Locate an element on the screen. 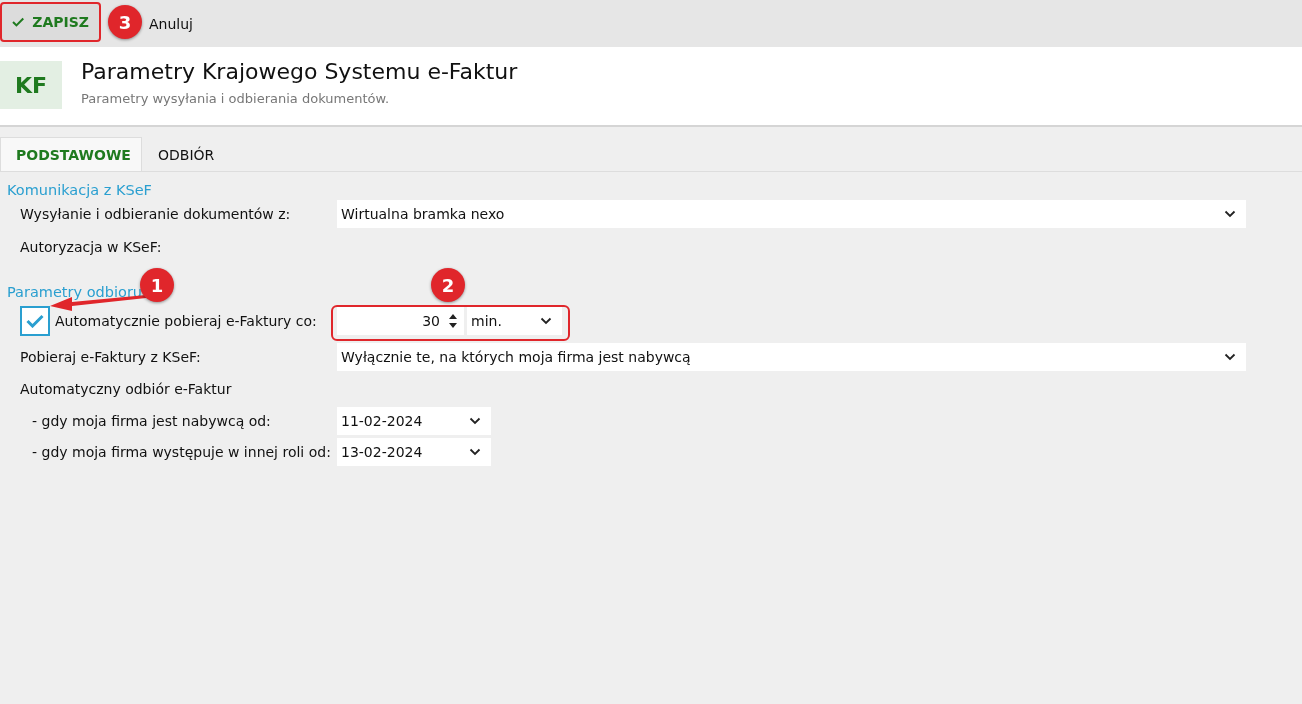 This screenshot has width=1302, height=704. date-picker: 13-02-2024 is located at coordinates (414, 452).